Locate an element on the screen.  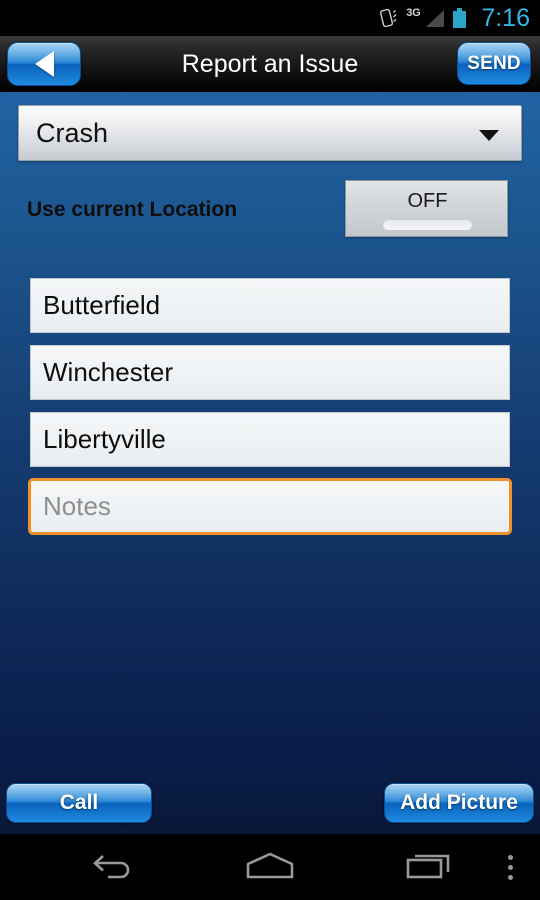
nav-recents-button is located at coordinates (429, 867).